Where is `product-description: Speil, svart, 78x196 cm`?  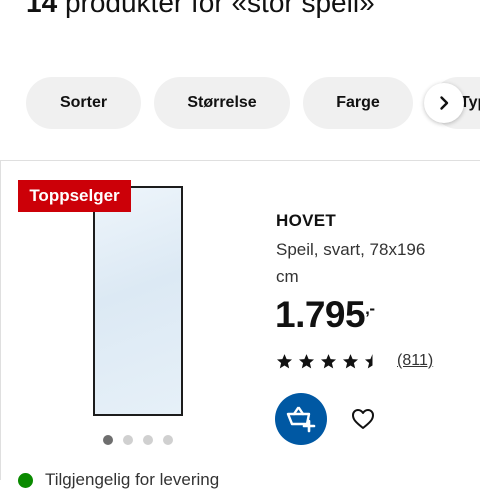
product-description: Speil, svart, 78x196 cm is located at coordinates (351, 263).